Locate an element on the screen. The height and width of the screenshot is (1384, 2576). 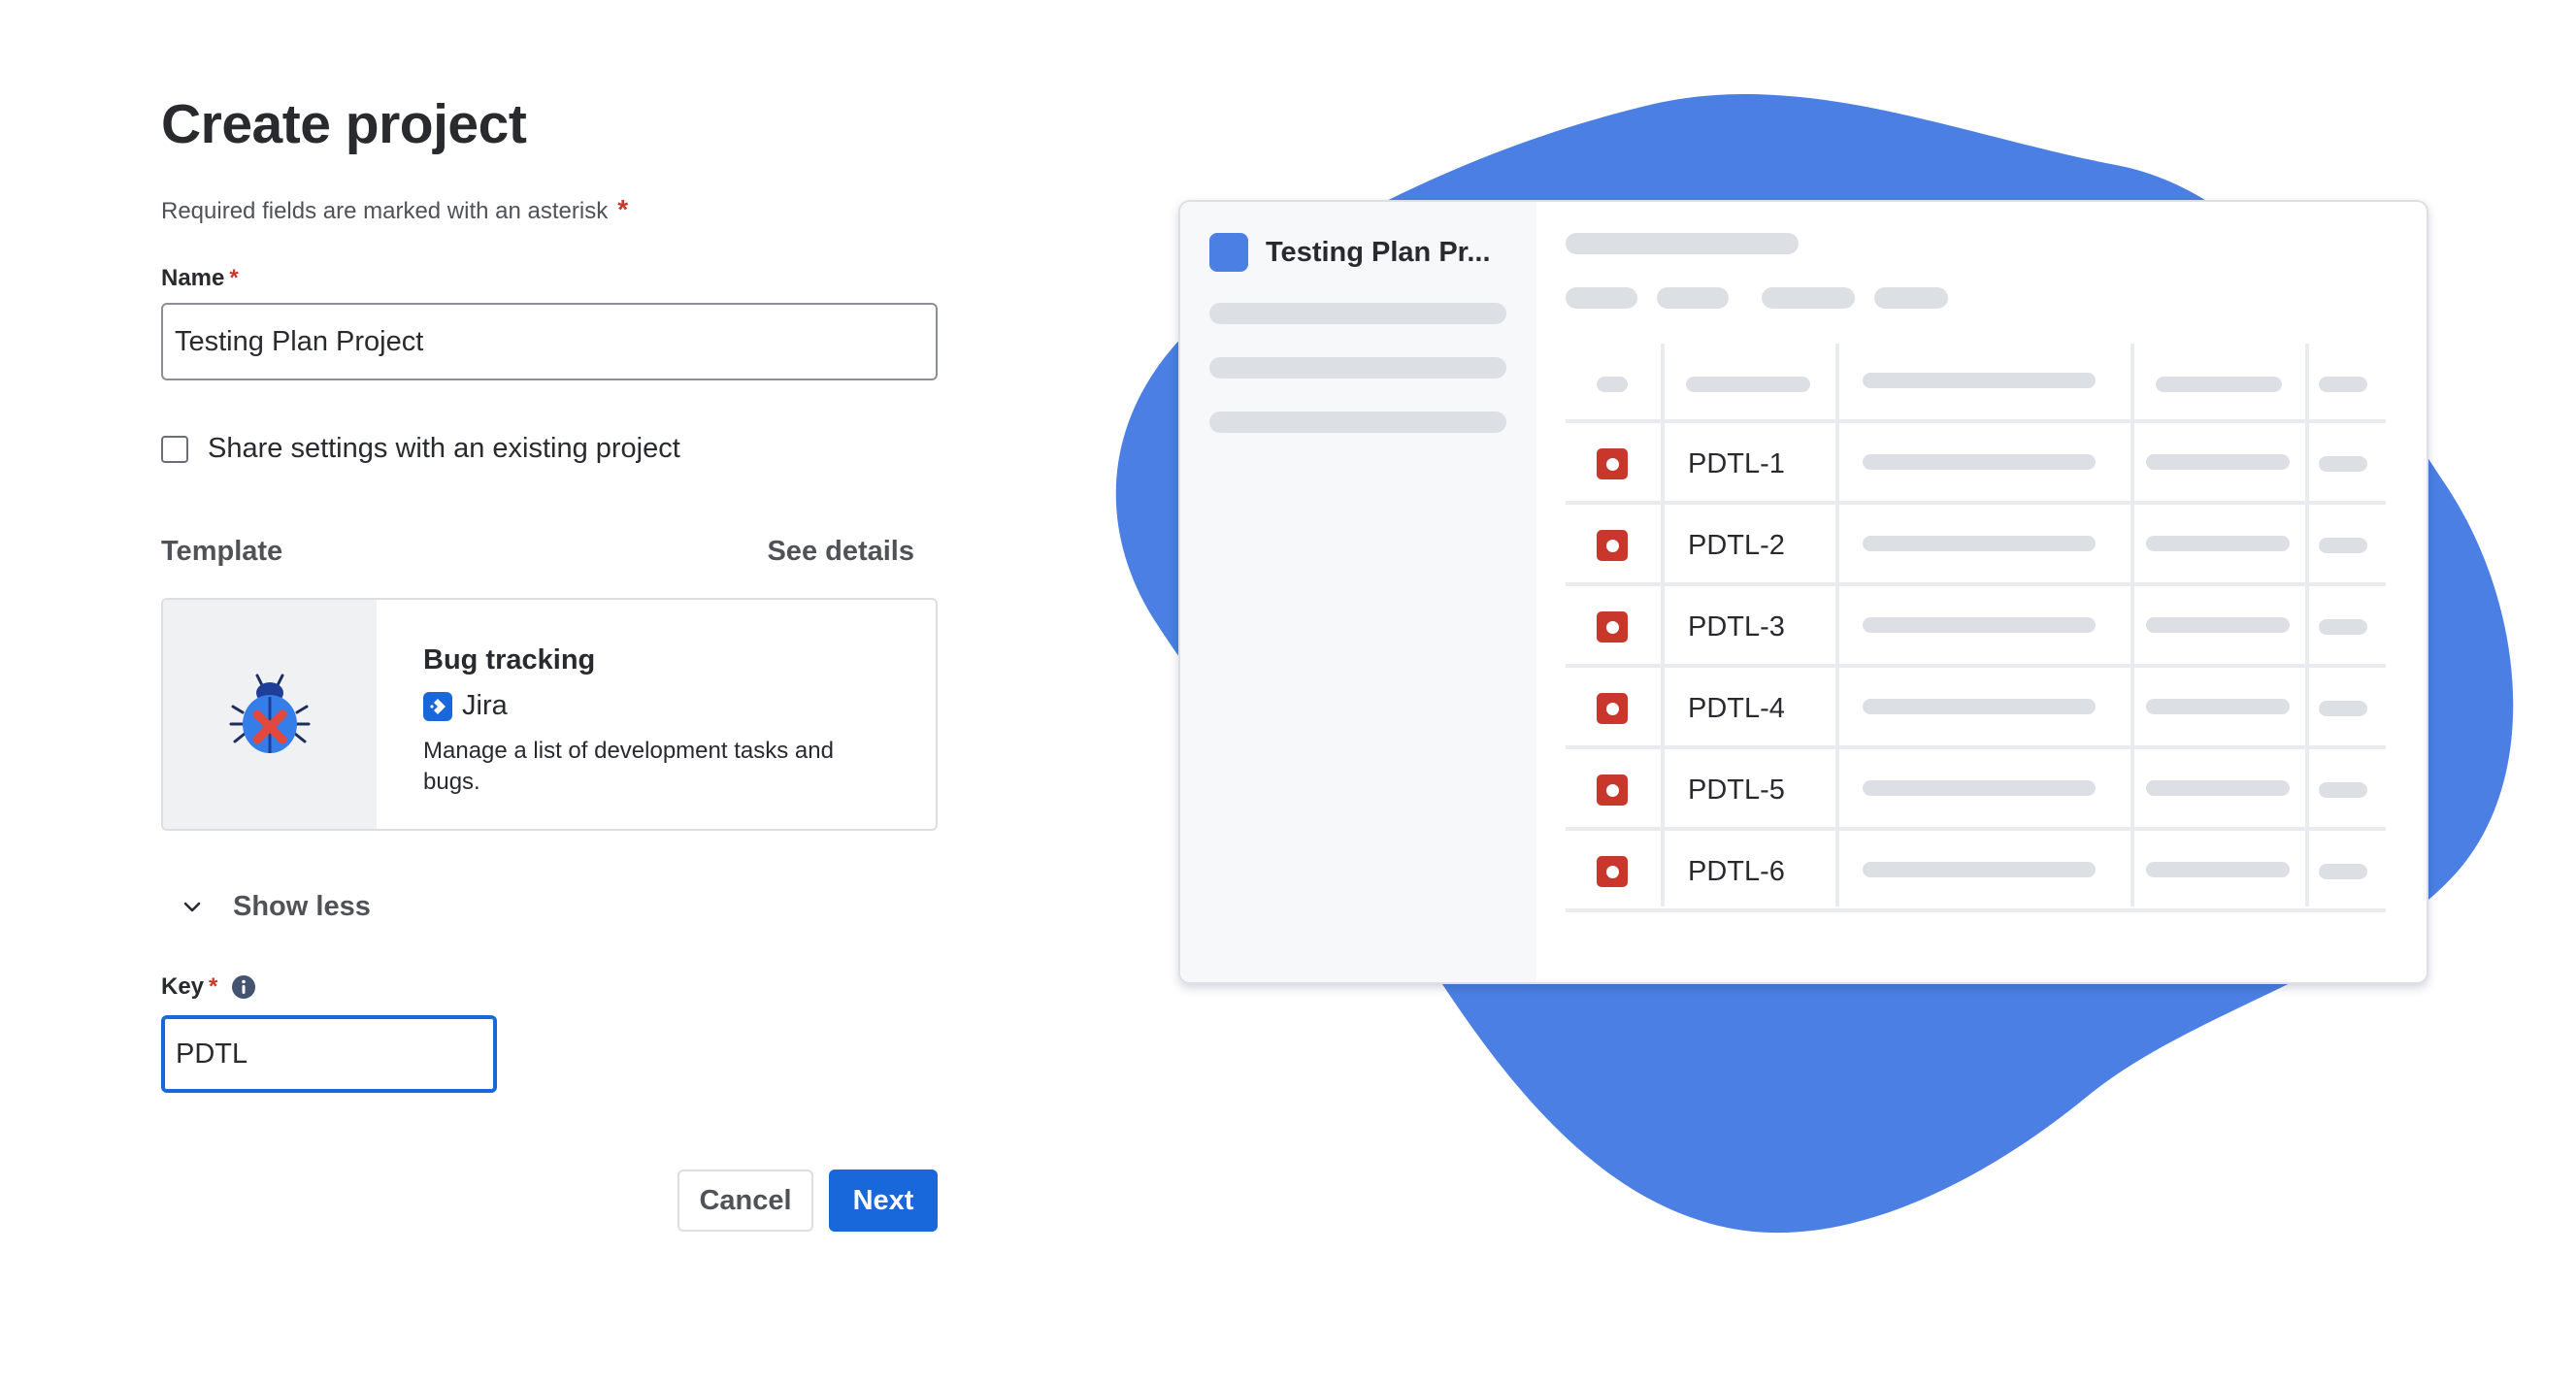
template-thumbnail is located at coordinates (270, 714).